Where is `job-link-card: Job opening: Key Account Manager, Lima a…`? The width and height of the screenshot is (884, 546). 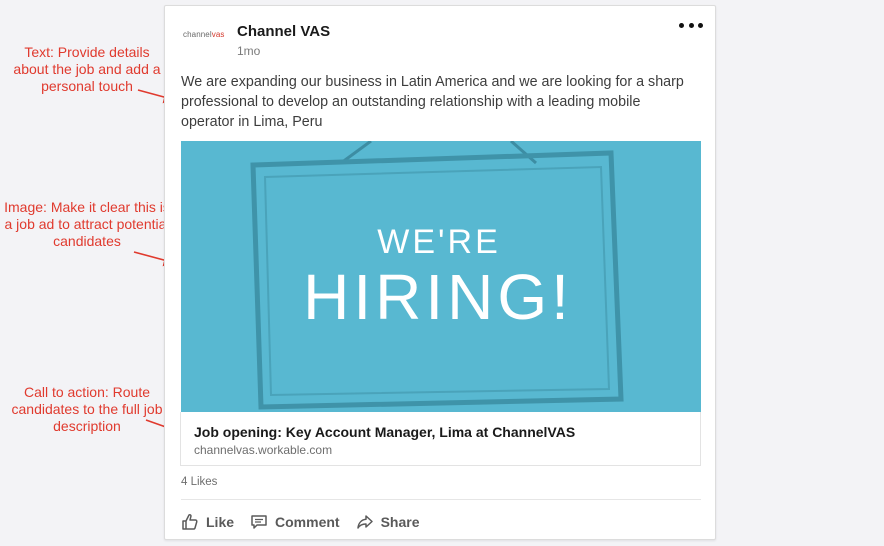 job-link-card: Job opening: Key Account Manager, Lima a… is located at coordinates (440, 439).